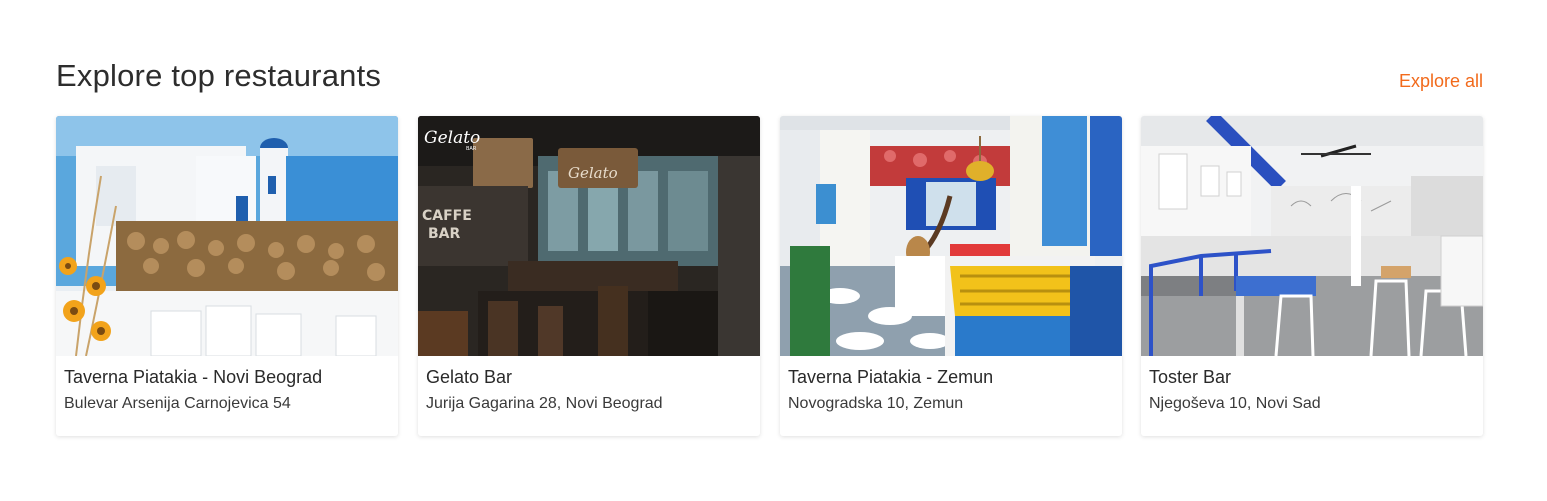  Describe the element at coordinates (219, 75) in the screenshot. I see `section-title: Explore top restaurants` at that location.